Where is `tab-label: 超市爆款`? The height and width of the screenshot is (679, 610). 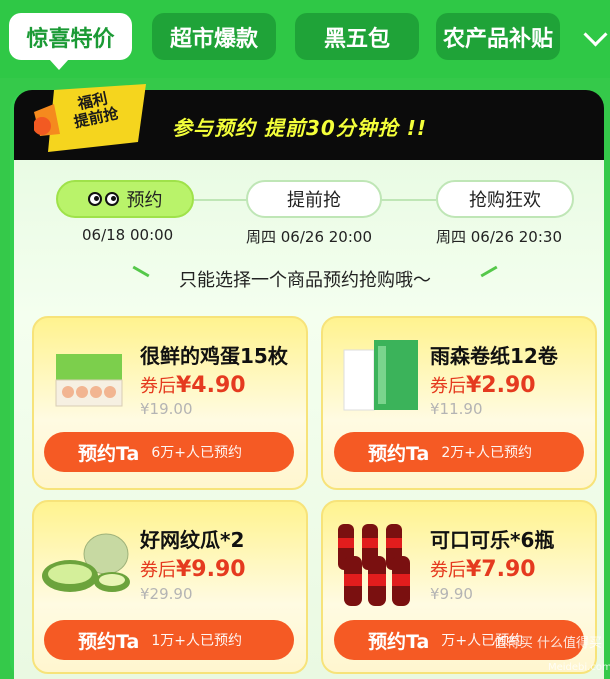 tab-label: 超市爆款 is located at coordinates (213, 39).